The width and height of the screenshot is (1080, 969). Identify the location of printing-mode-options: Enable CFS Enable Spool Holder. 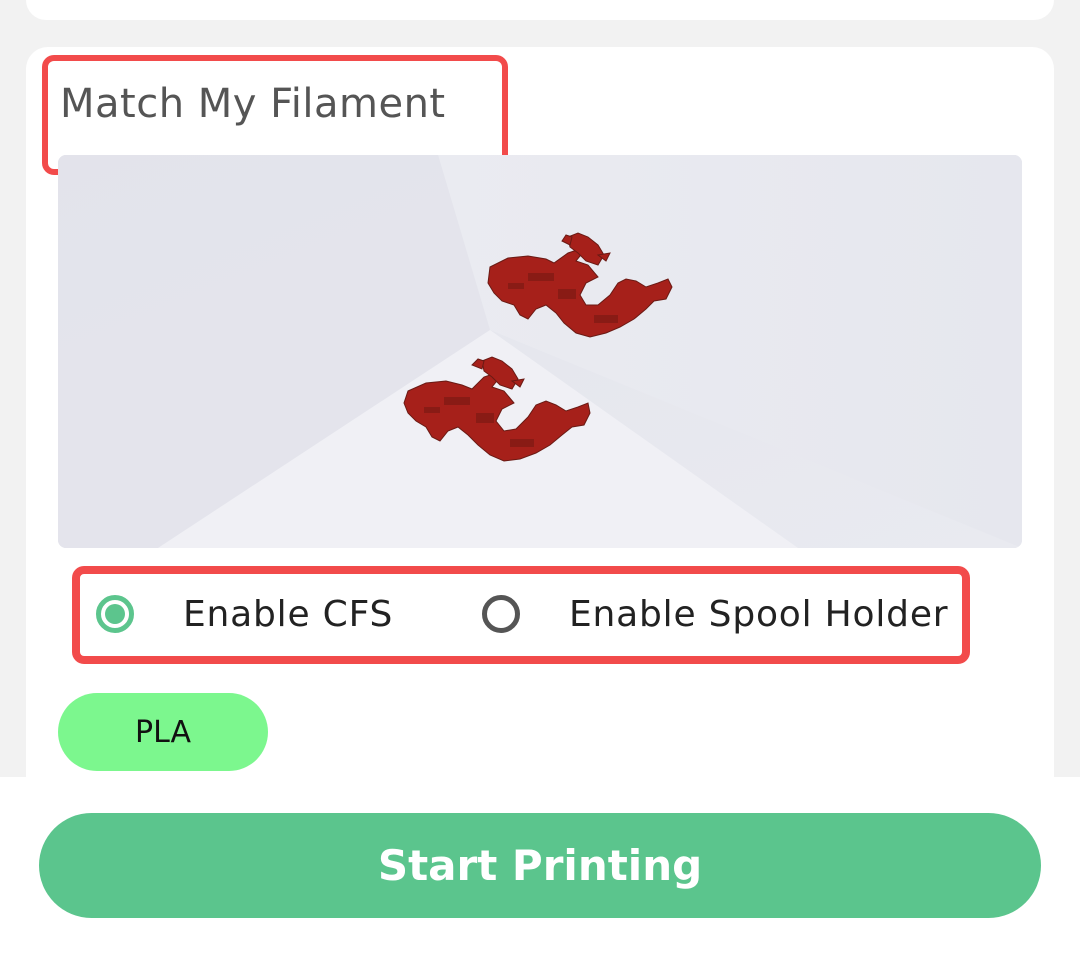
(521, 614).